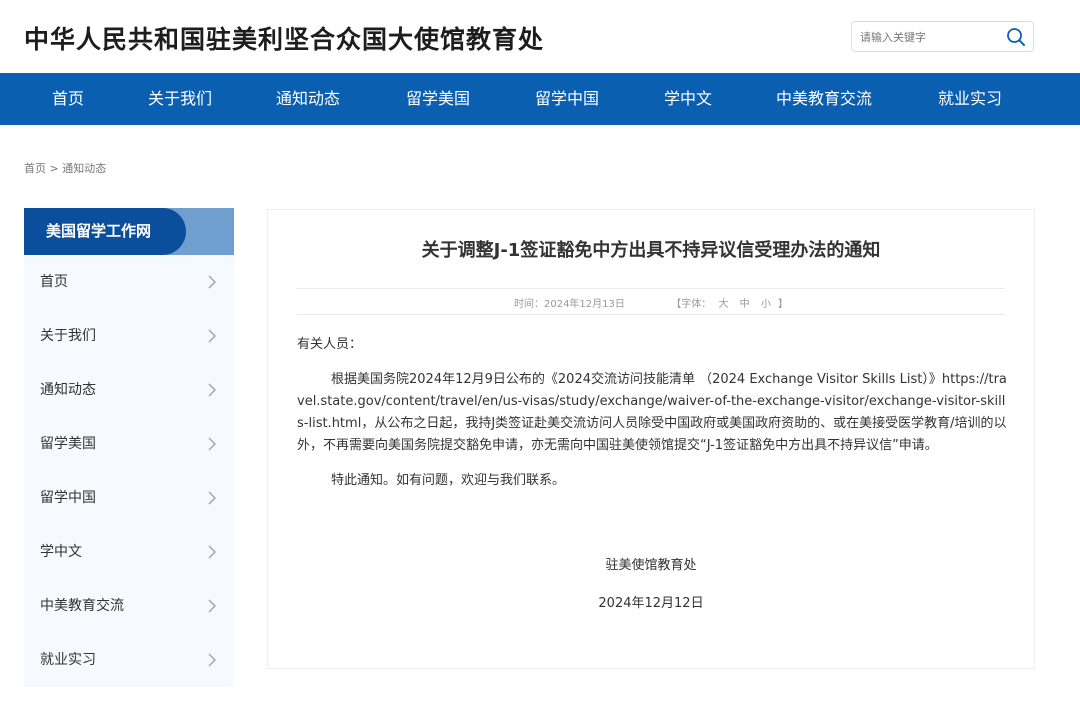 The image size is (1080, 701). What do you see at coordinates (723, 304) in the screenshot?
I see `font-size-large-button: 大` at bounding box center [723, 304].